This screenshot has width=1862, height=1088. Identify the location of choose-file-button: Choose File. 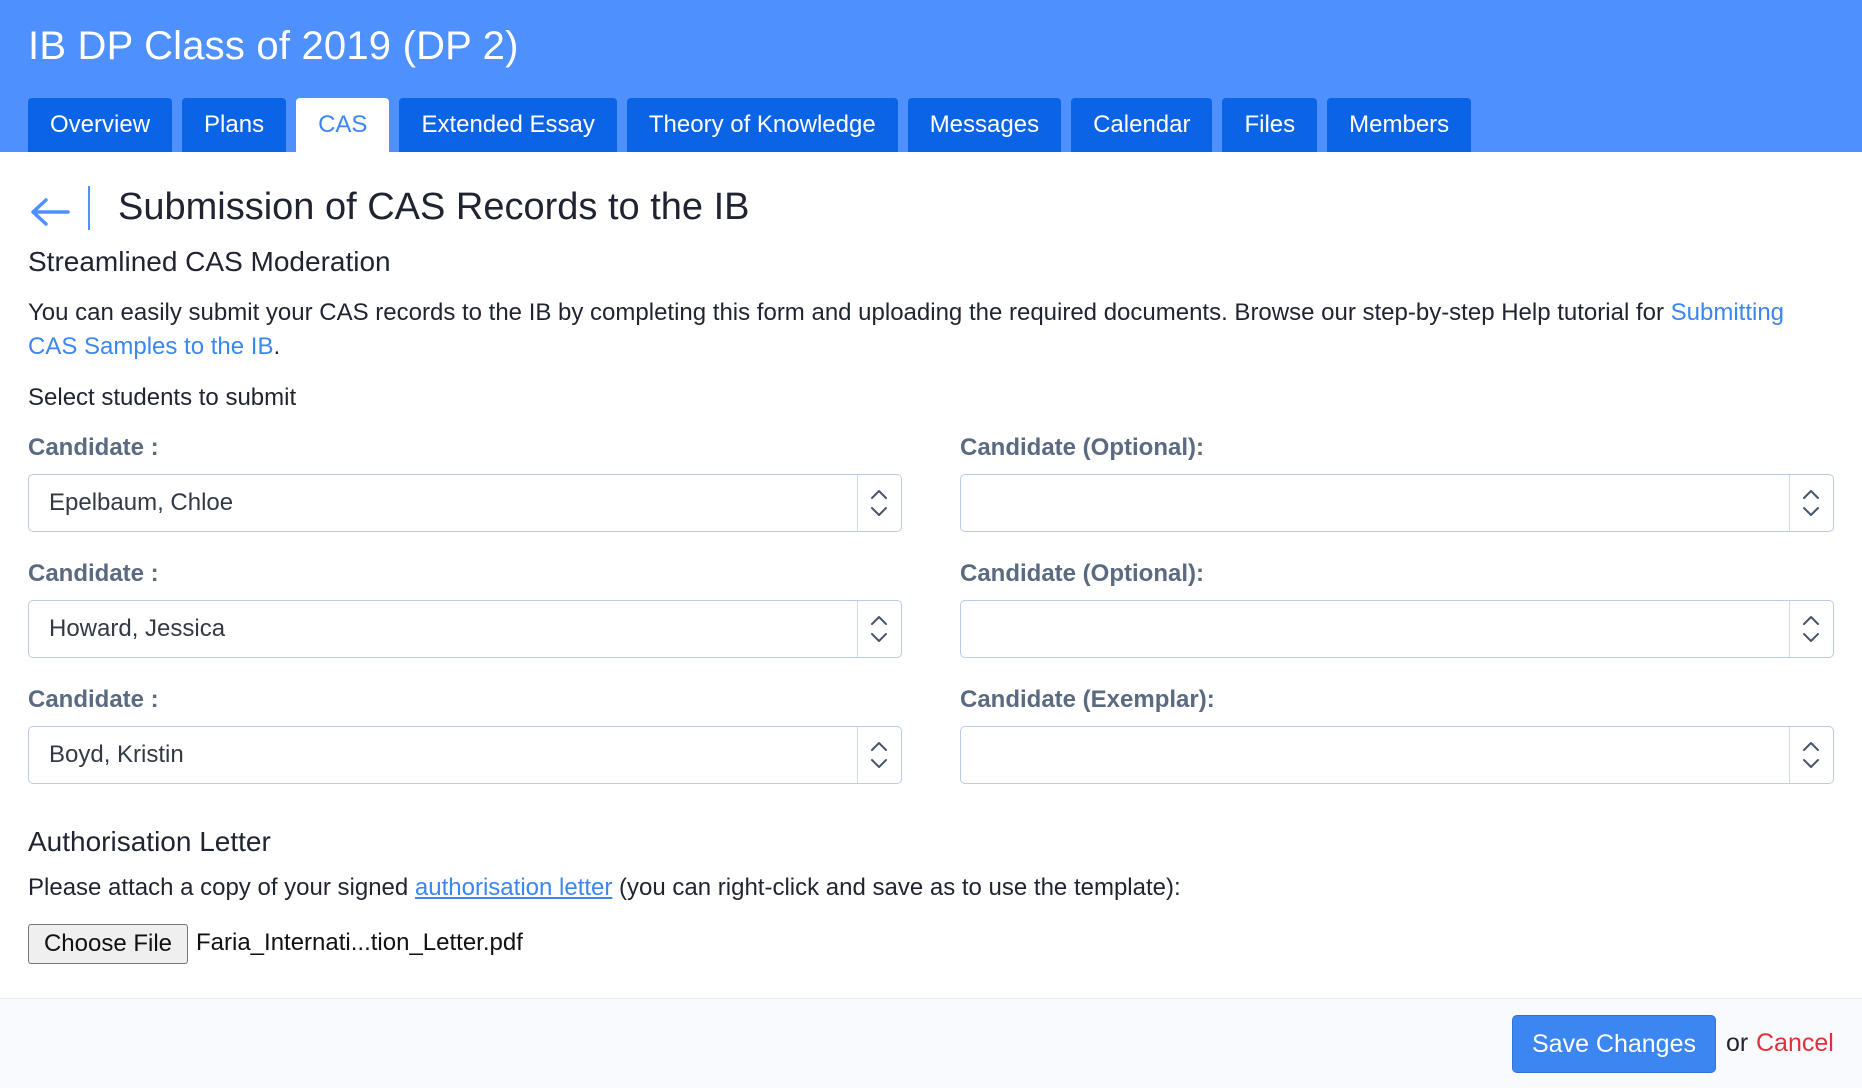
(108, 944).